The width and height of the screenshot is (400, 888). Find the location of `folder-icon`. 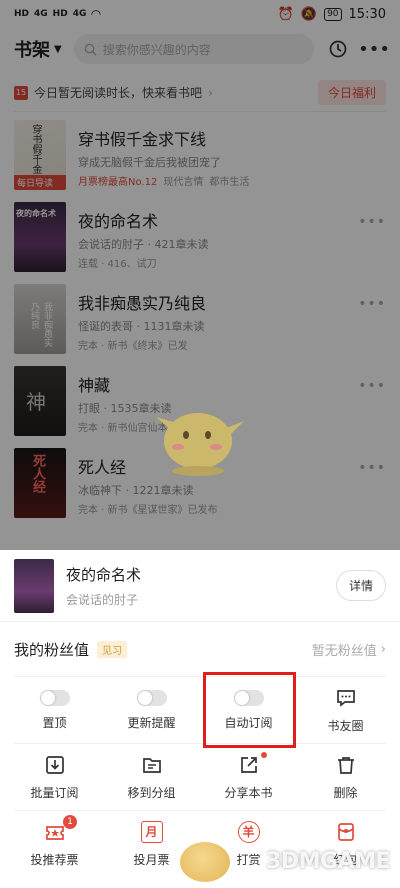

folder-icon is located at coordinates (151, 765).